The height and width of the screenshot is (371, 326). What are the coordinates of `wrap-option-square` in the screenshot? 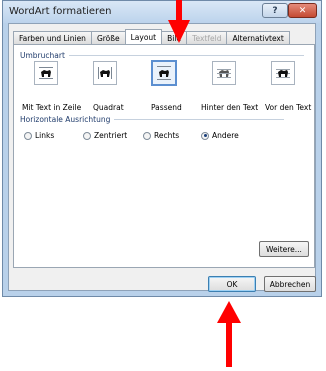 It's located at (105, 73).